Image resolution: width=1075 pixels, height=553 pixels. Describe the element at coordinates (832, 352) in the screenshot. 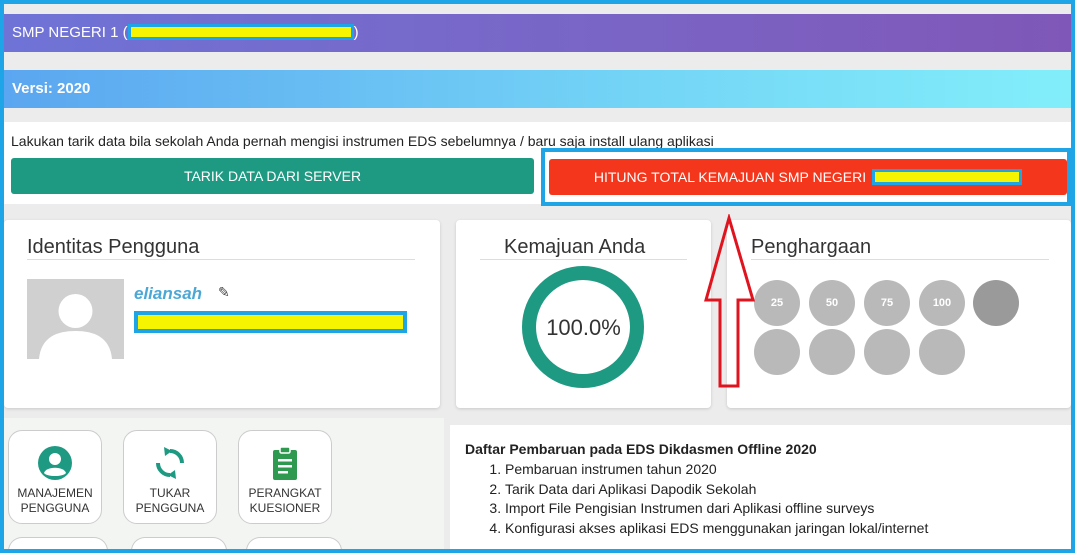

I see `checklist-7-icon` at that location.